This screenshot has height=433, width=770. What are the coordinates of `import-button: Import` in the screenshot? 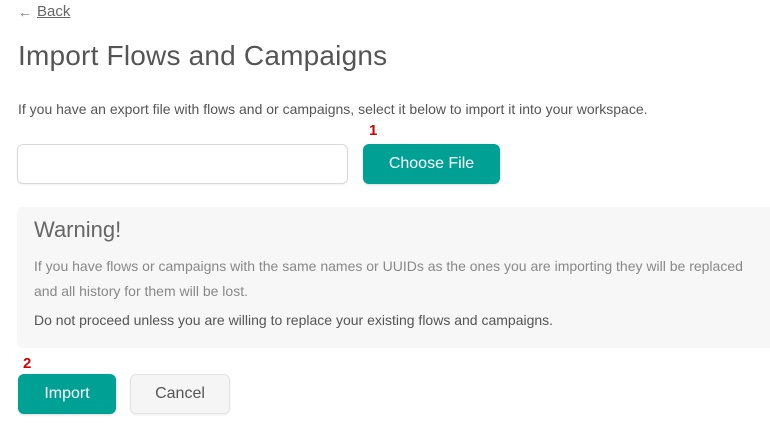 It's located at (67, 394).